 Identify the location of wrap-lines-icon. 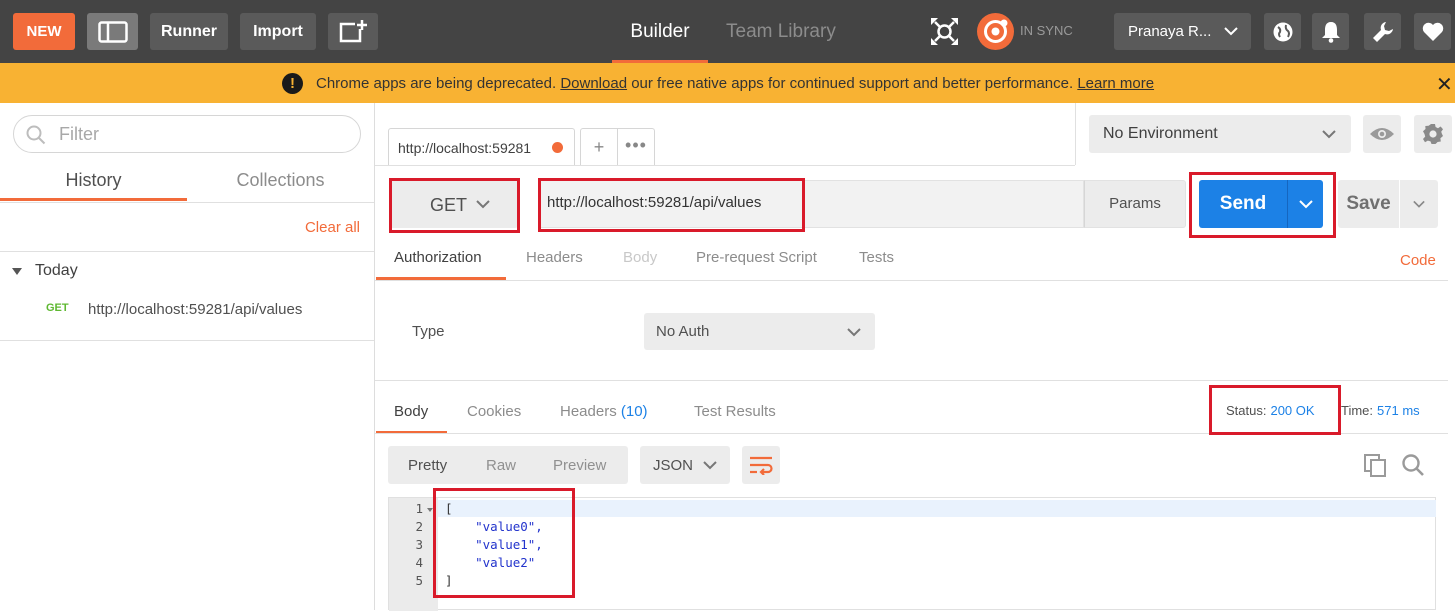
(761, 465).